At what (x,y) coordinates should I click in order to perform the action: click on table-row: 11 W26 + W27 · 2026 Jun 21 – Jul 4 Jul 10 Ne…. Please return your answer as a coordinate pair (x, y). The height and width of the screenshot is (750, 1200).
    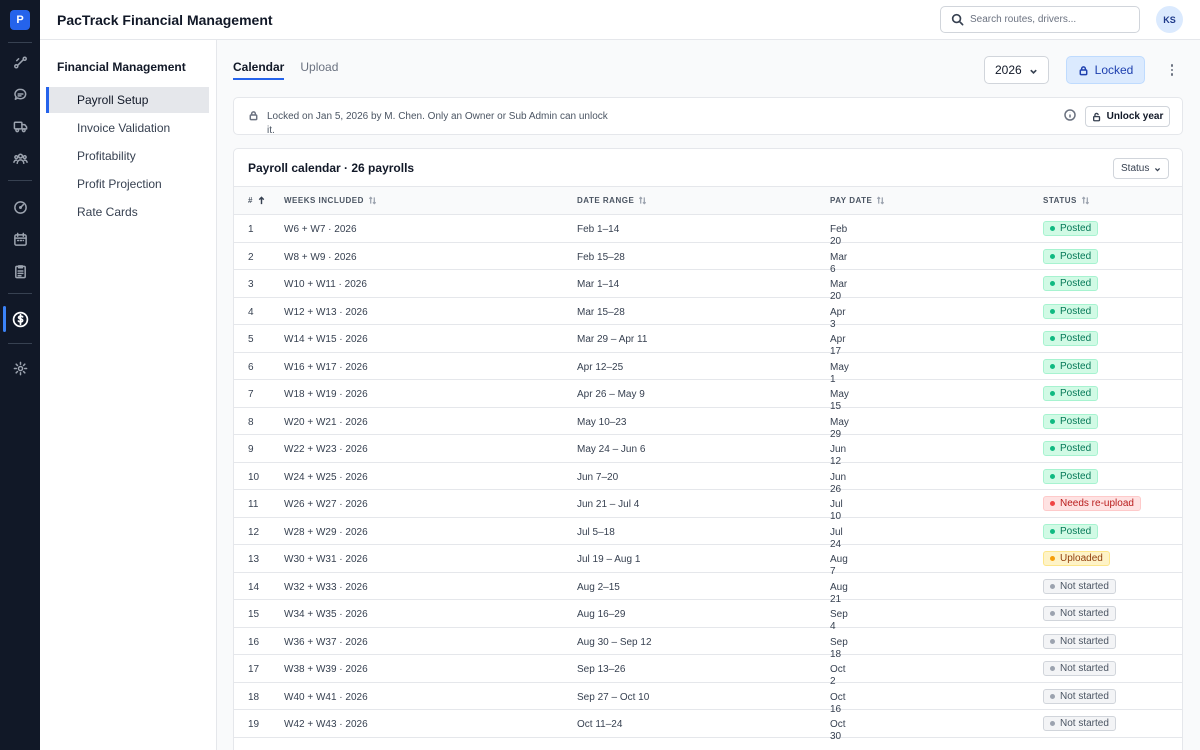
    Looking at the image, I should click on (708, 506).